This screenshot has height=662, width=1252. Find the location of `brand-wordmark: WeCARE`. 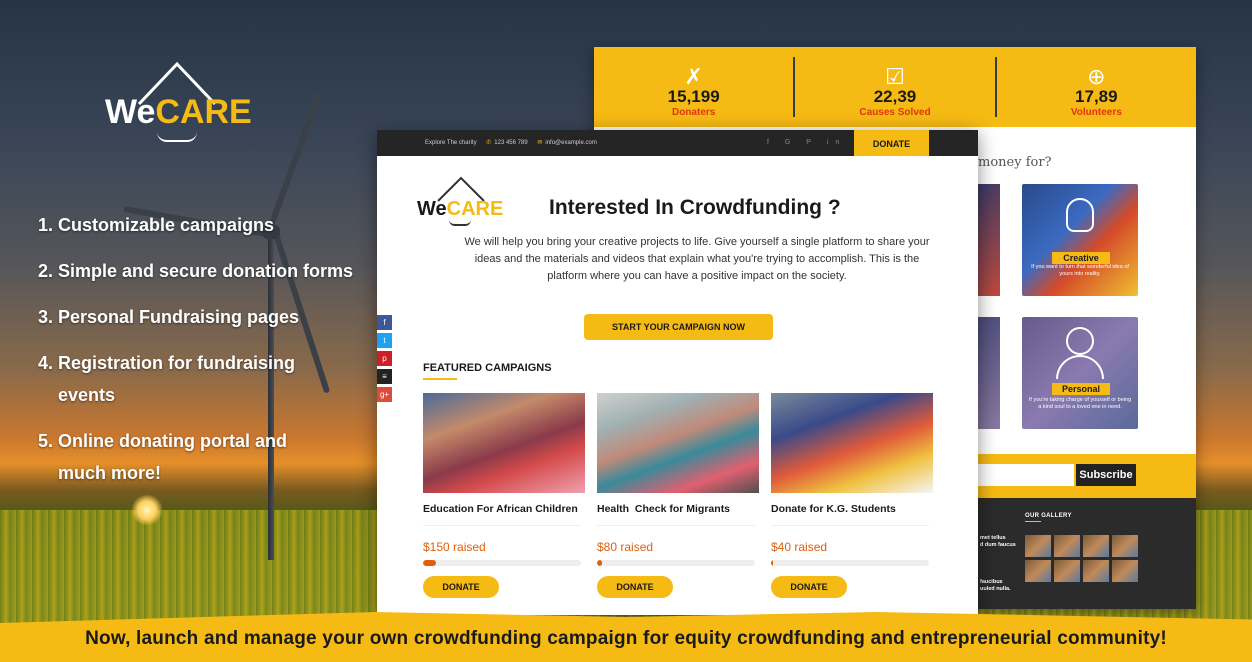

brand-wordmark: WeCARE is located at coordinates (178, 112).